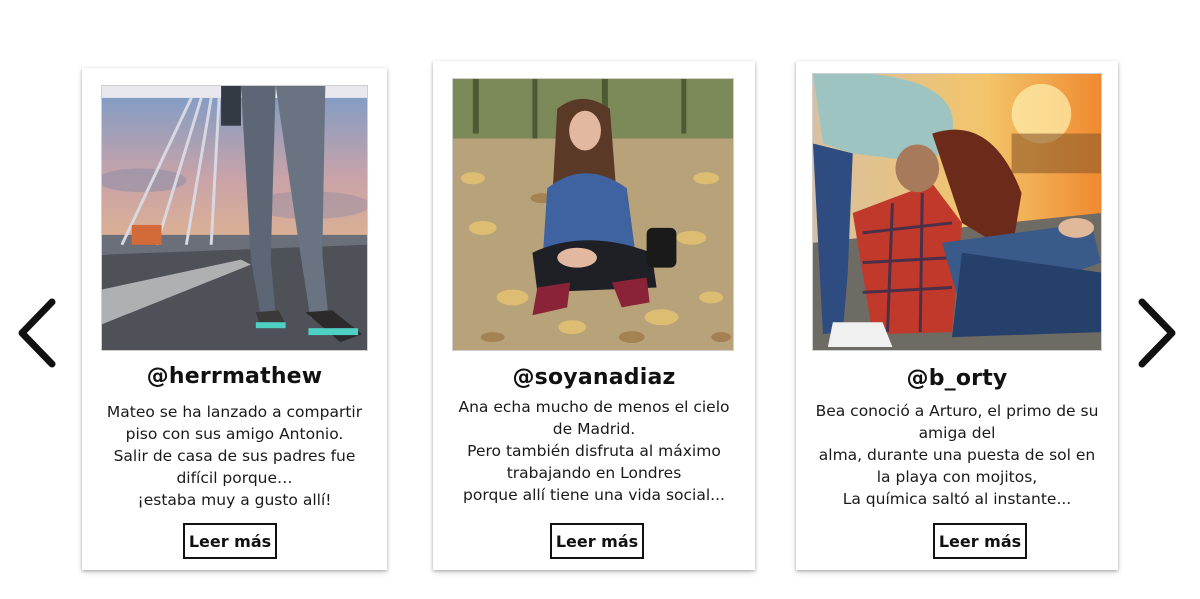 The image size is (1200, 599). Describe the element at coordinates (594, 429) in the screenshot. I see `description-line: de Madrid.` at that location.